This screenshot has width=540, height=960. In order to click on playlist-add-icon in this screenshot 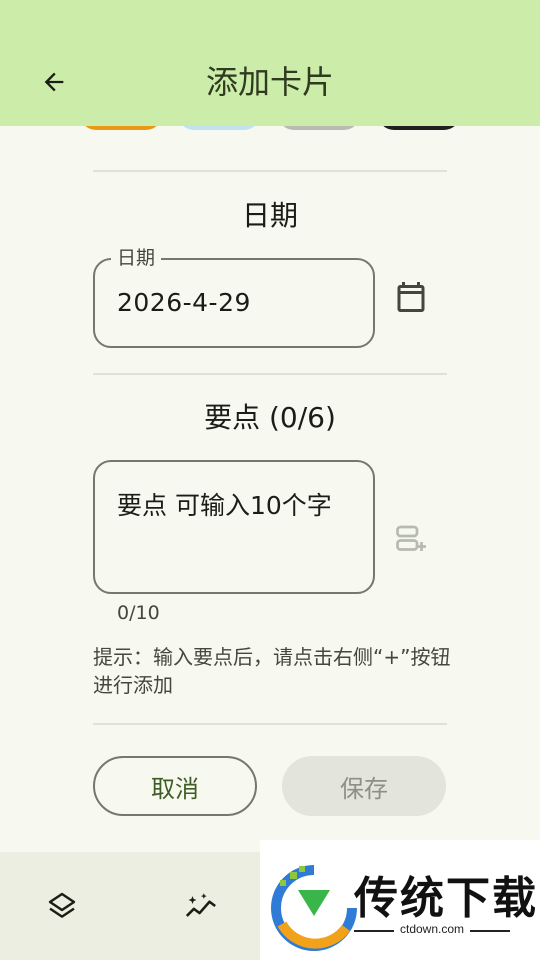, I will do `click(411, 538)`.